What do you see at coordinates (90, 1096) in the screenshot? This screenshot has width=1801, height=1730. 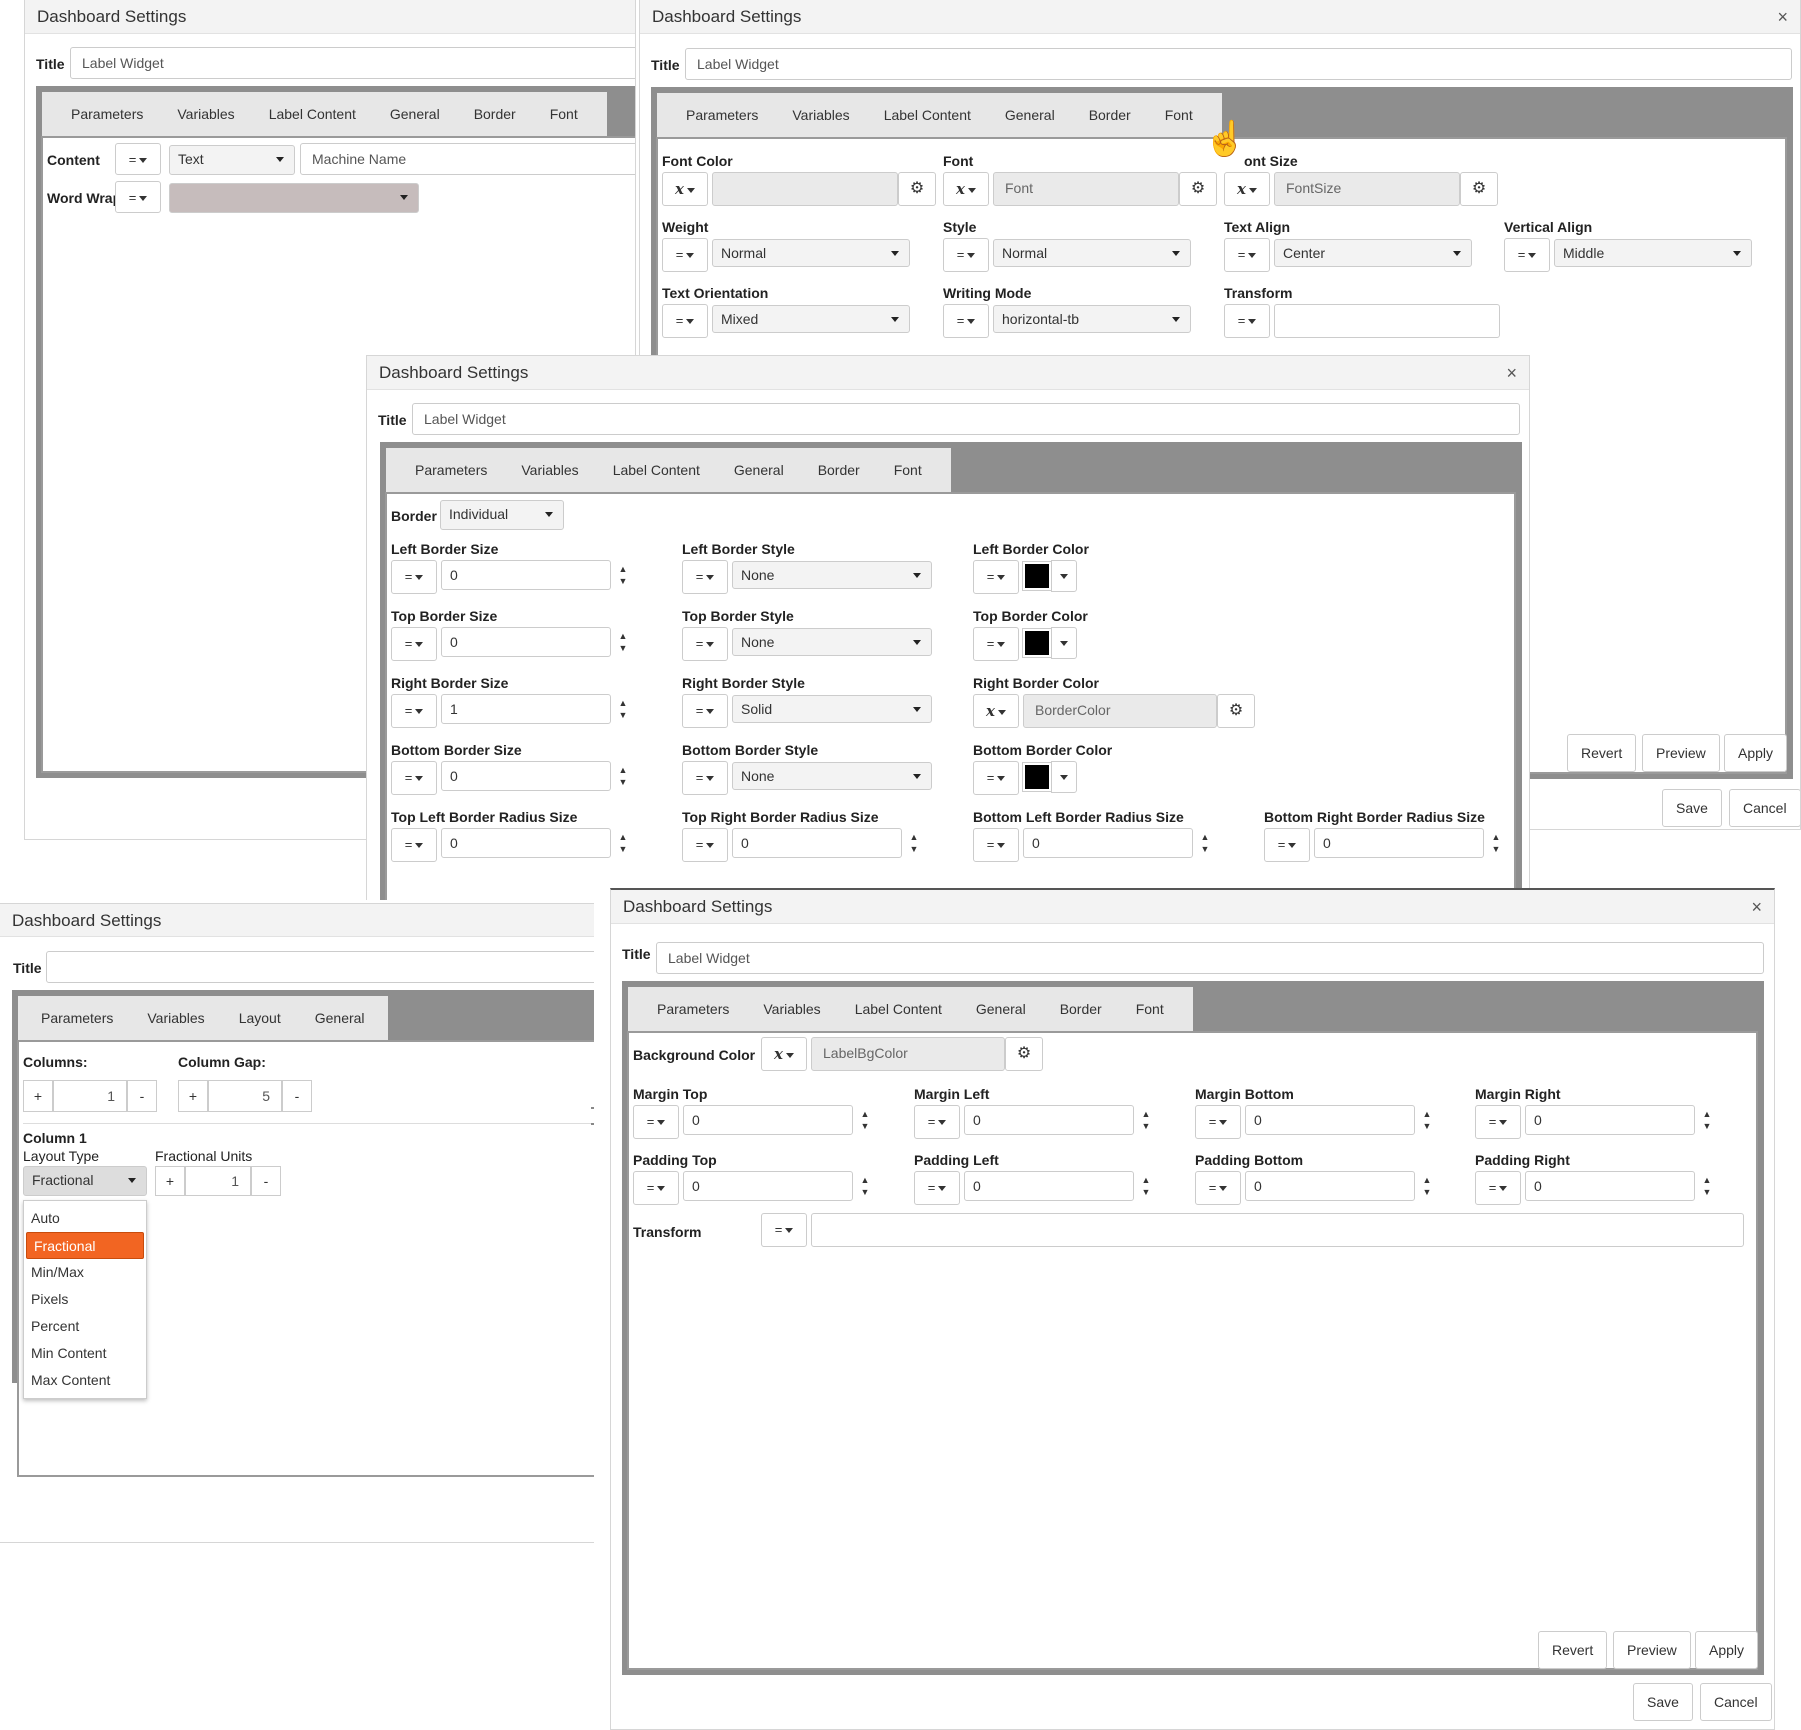 I see `columns-input: 1` at bounding box center [90, 1096].